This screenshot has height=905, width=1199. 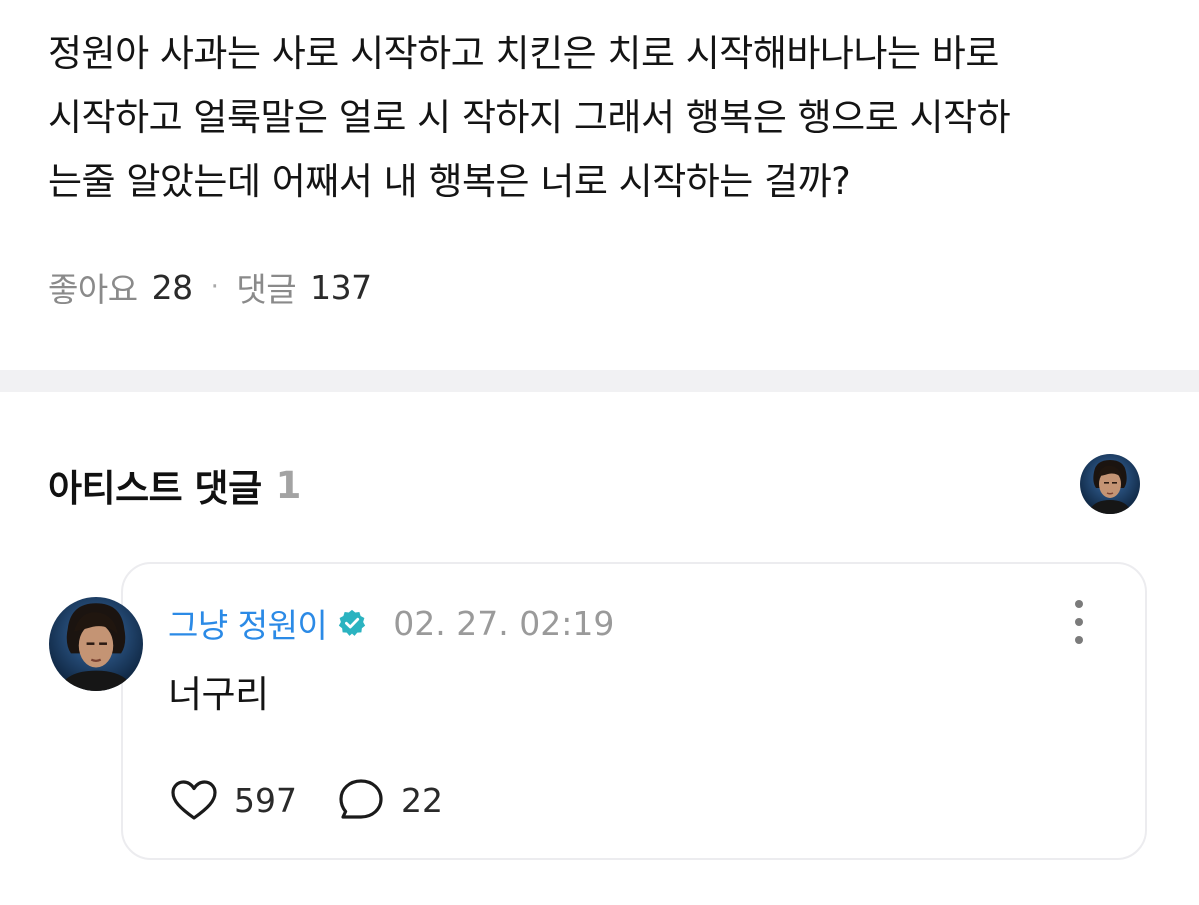 I want to click on comment-author-avatar, so click(x=96, y=644).